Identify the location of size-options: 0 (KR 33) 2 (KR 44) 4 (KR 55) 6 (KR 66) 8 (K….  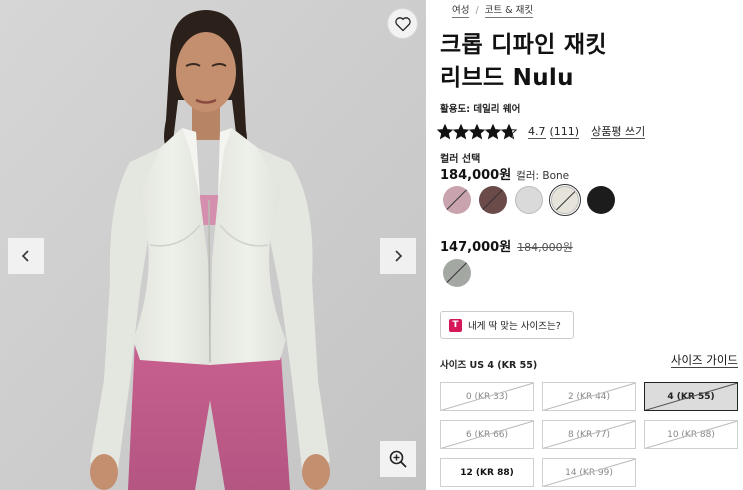
(589, 434).